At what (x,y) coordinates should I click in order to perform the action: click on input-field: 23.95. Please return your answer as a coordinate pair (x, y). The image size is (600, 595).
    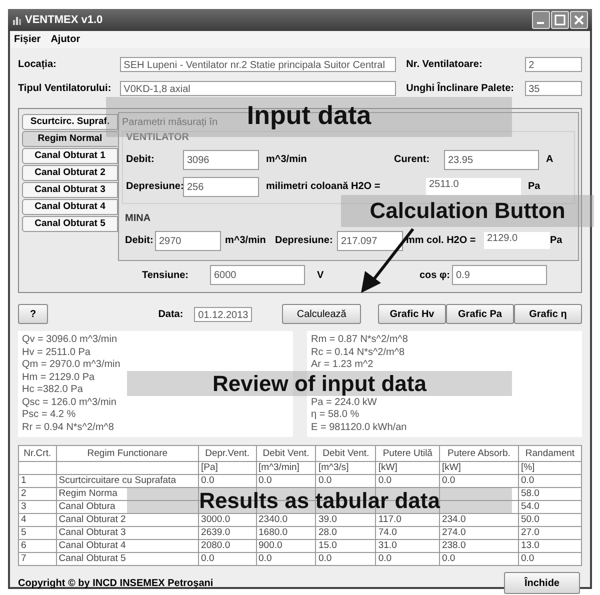
    Looking at the image, I should click on (491, 160).